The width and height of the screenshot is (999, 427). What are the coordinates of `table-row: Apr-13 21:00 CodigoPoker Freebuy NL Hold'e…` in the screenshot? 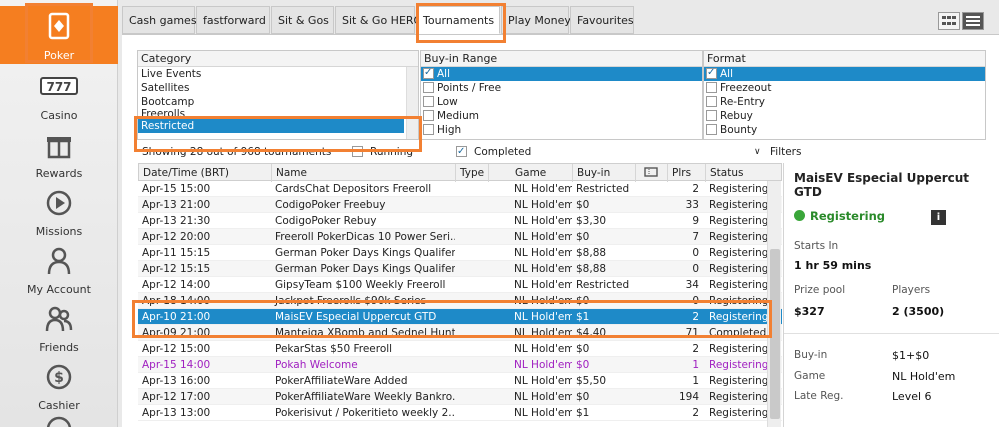 It's located at (460, 205).